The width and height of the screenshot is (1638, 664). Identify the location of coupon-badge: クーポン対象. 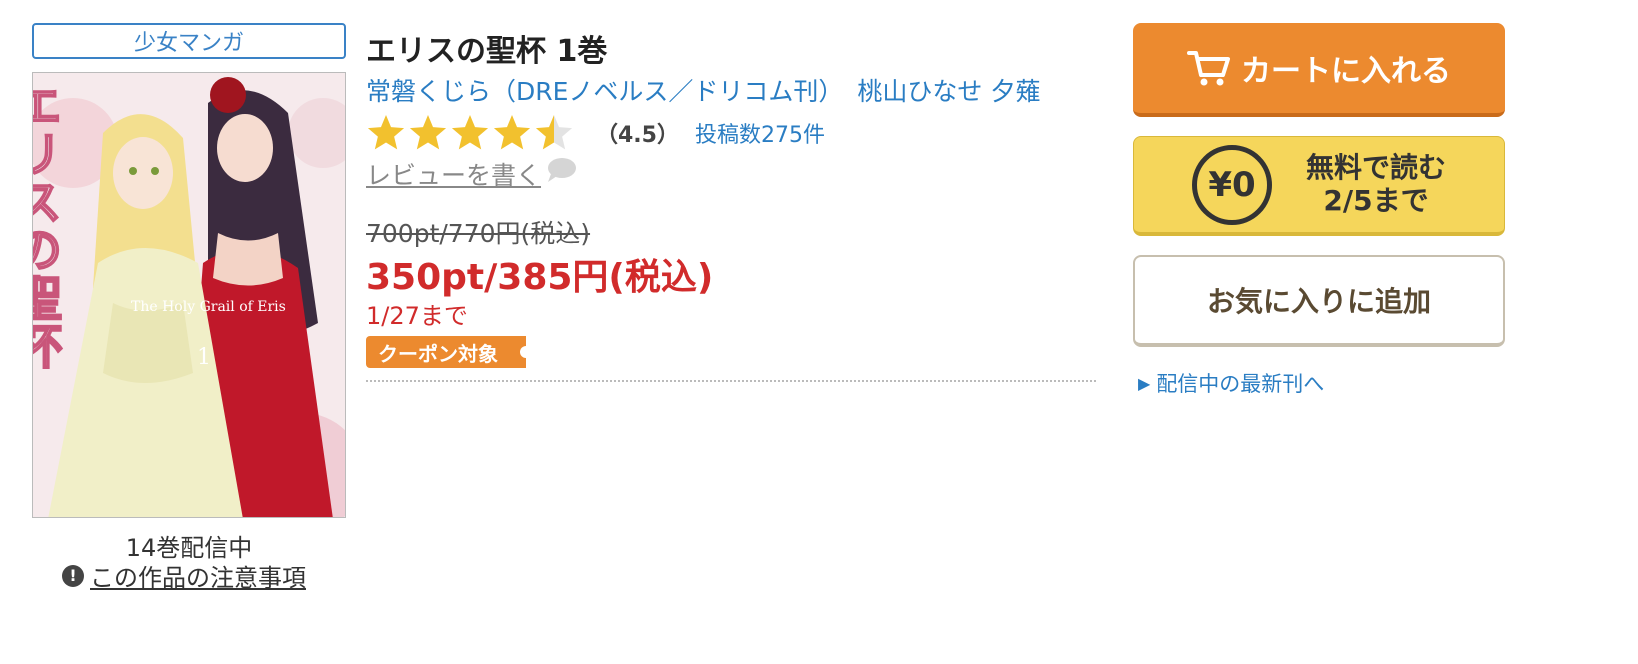
(449, 352).